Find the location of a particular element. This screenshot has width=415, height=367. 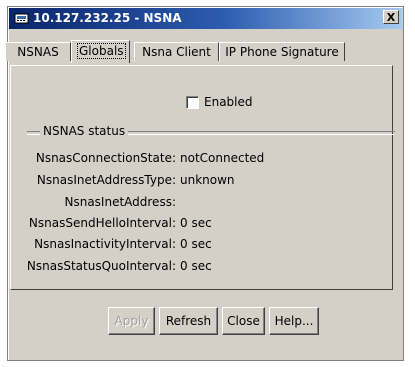

field-label-inet-address-type: NsnasInetAddressType: is located at coordinates (88, 181).